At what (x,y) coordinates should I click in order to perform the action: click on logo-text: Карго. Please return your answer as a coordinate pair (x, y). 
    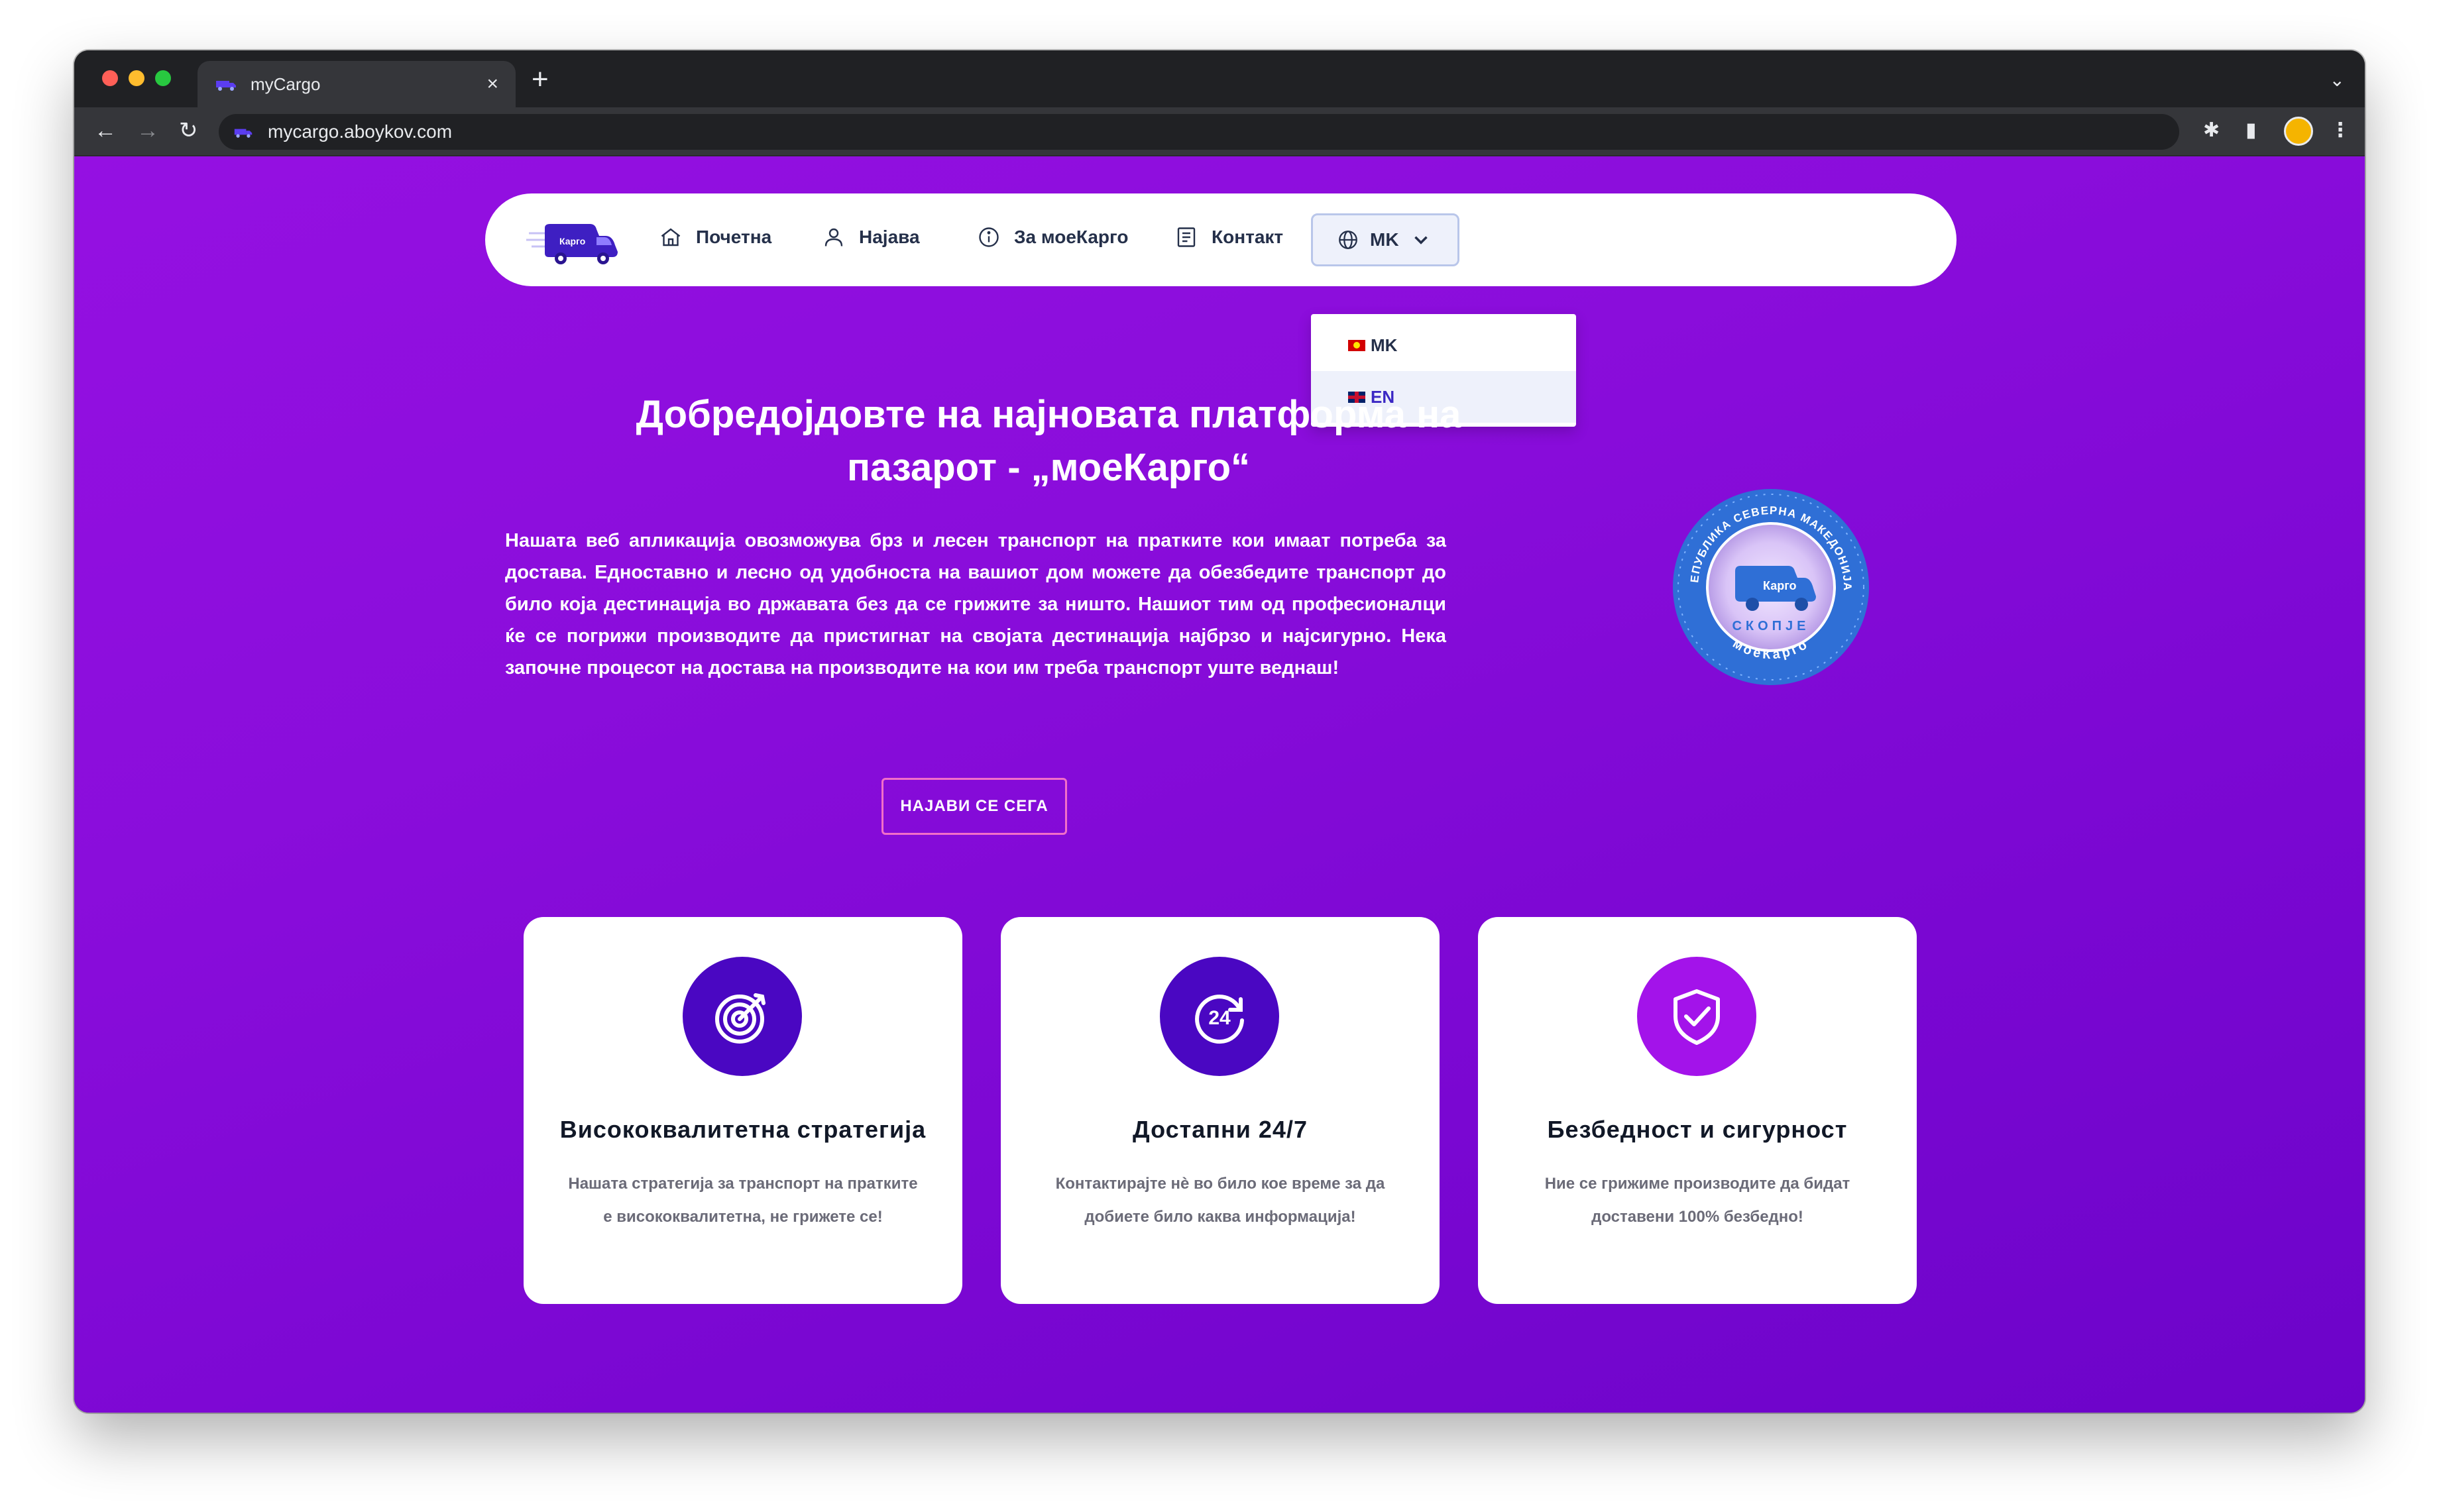
    Looking at the image, I should click on (572, 241).